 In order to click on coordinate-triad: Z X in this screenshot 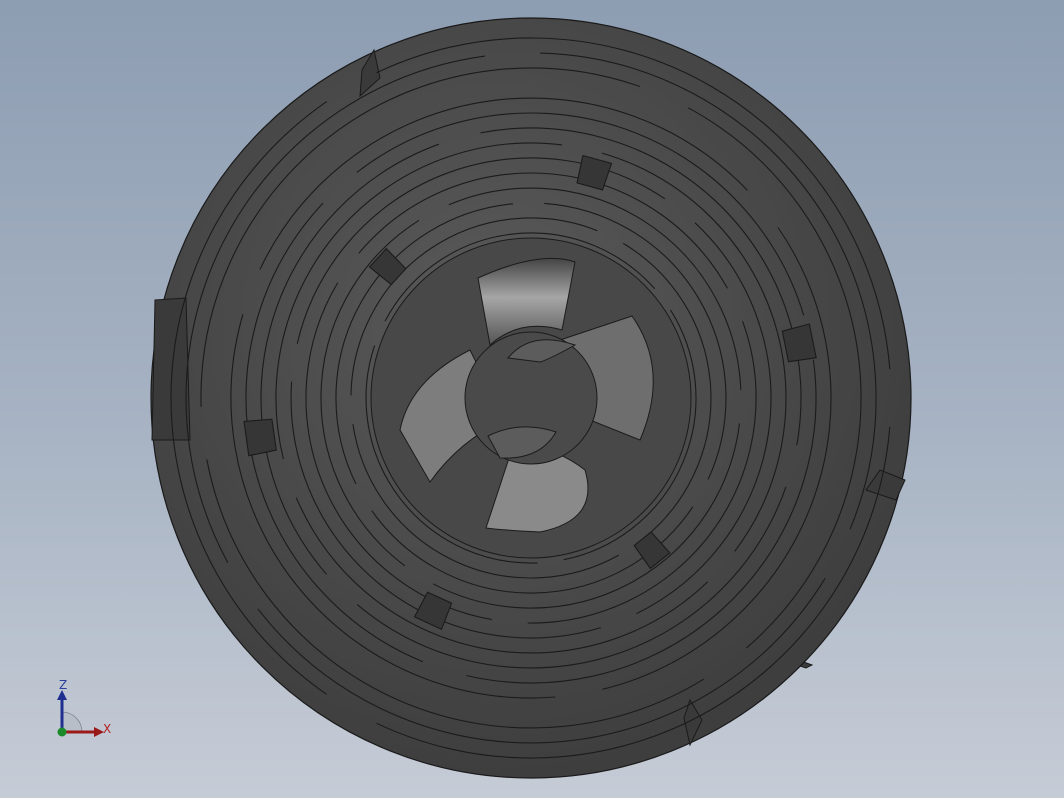, I will do `click(85, 712)`.